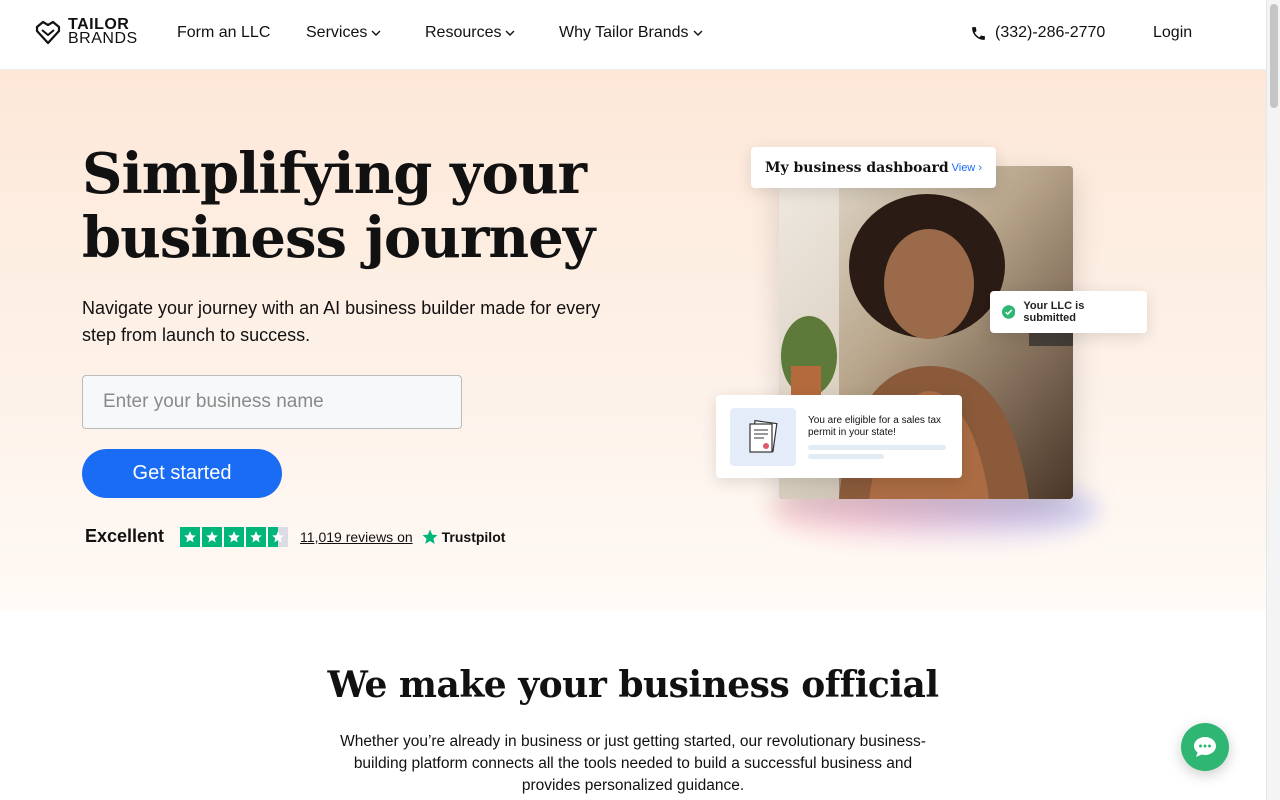 This screenshot has height=800, width=1280. I want to click on scrollbar-thumb, so click(1274, 56).